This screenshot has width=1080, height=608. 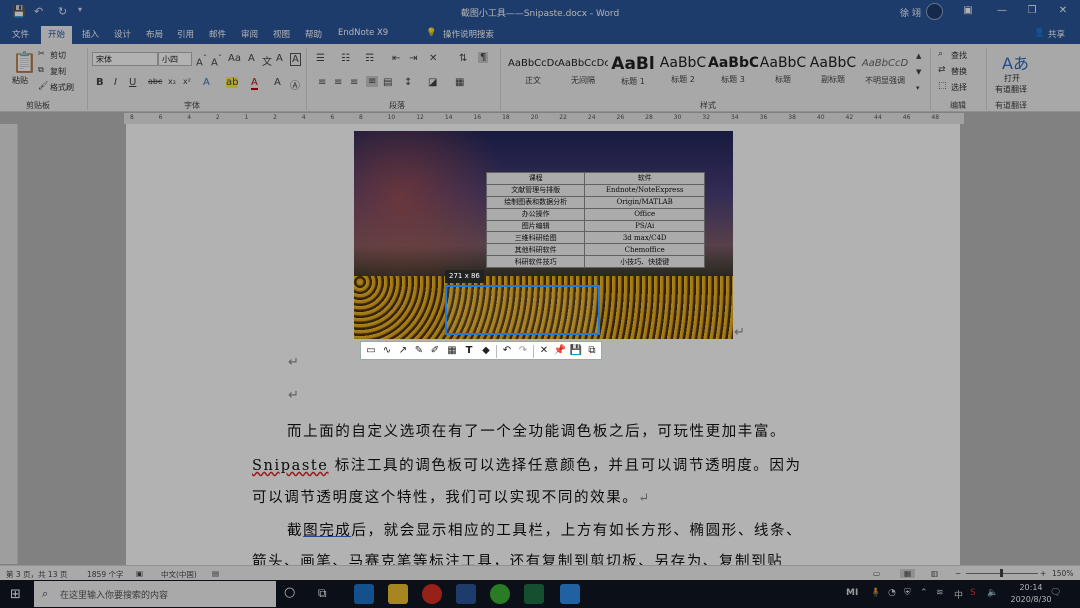 I want to click on mosaic-icon: ▦, so click(x=452, y=351).